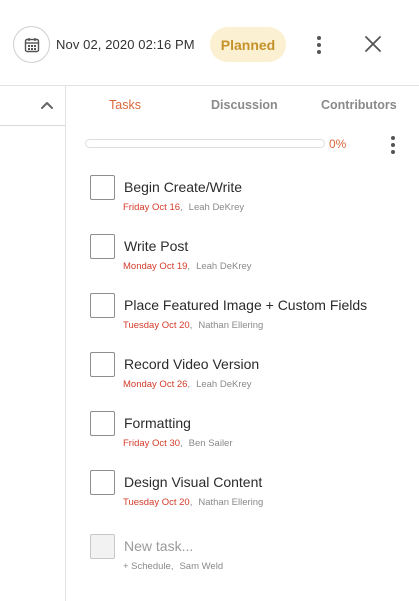  I want to click on task-title: Place Featured Image + Custom Fields, so click(245, 305).